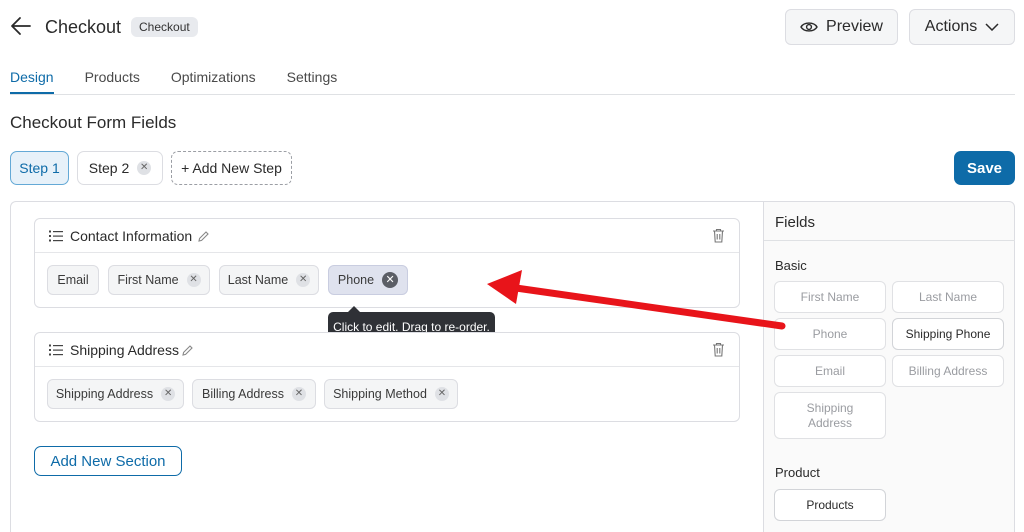  What do you see at coordinates (854, 26) in the screenshot?
I see `preview-label: Preview` at bounding box center [854, 26].